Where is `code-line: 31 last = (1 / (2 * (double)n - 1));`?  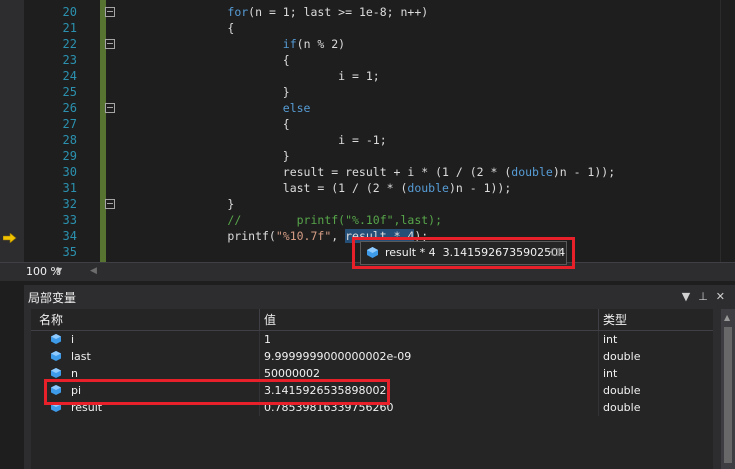 code-line: 31 last = (1 / (2 * (double)n - 1)); is located at coordinates (374, 188).